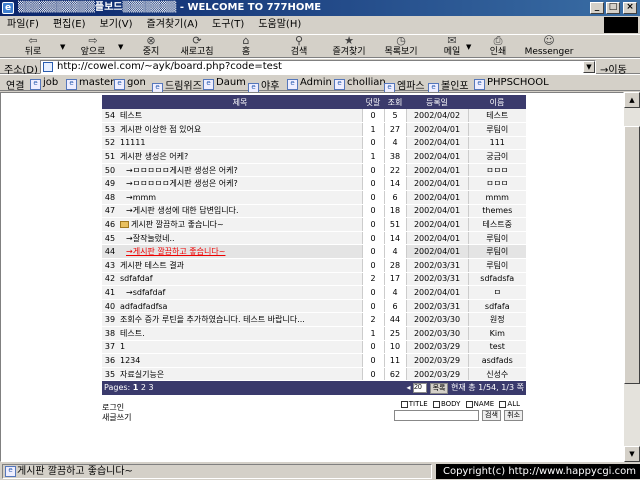 This screenshot has width=640, height=480. Describe the element at coordinates (93, 47) in the screenshot. I see `forward-button: ⇨ 앞으로` at that location.